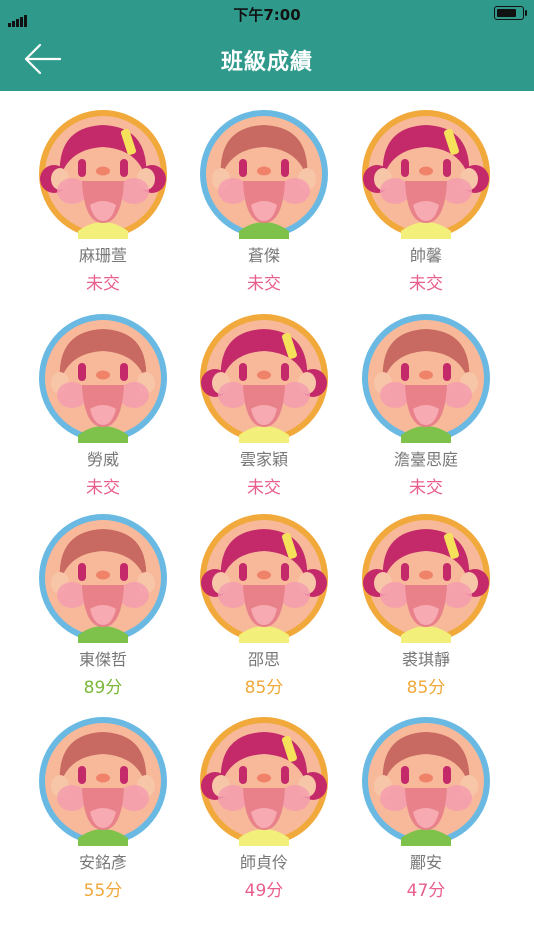 This screenshot has height=950, width=534. Describe the element at coordinates (102, 659) in the screenshot. I see `student-name: 東傑哲` at that location.